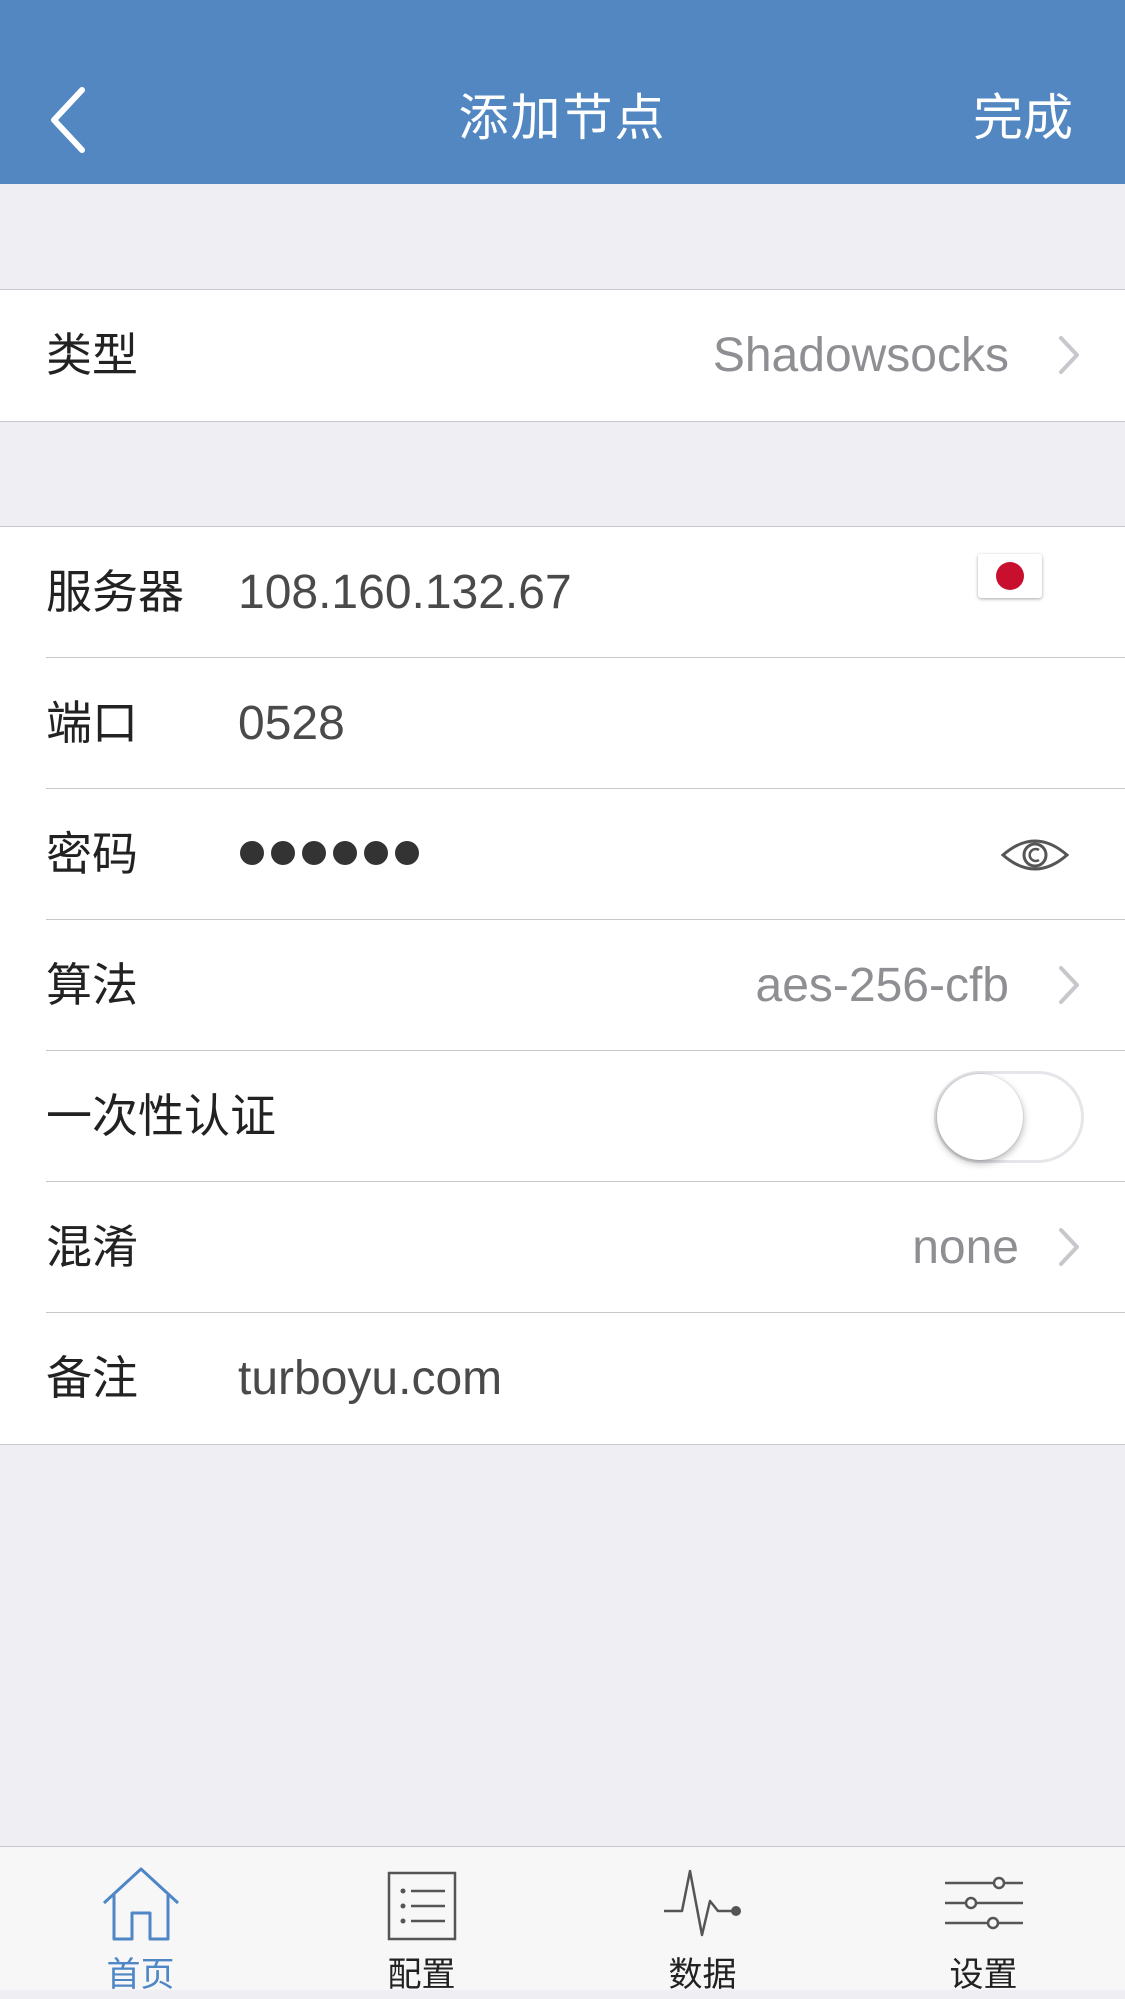  I want to click on toggle-knob, so click(980, 1117).